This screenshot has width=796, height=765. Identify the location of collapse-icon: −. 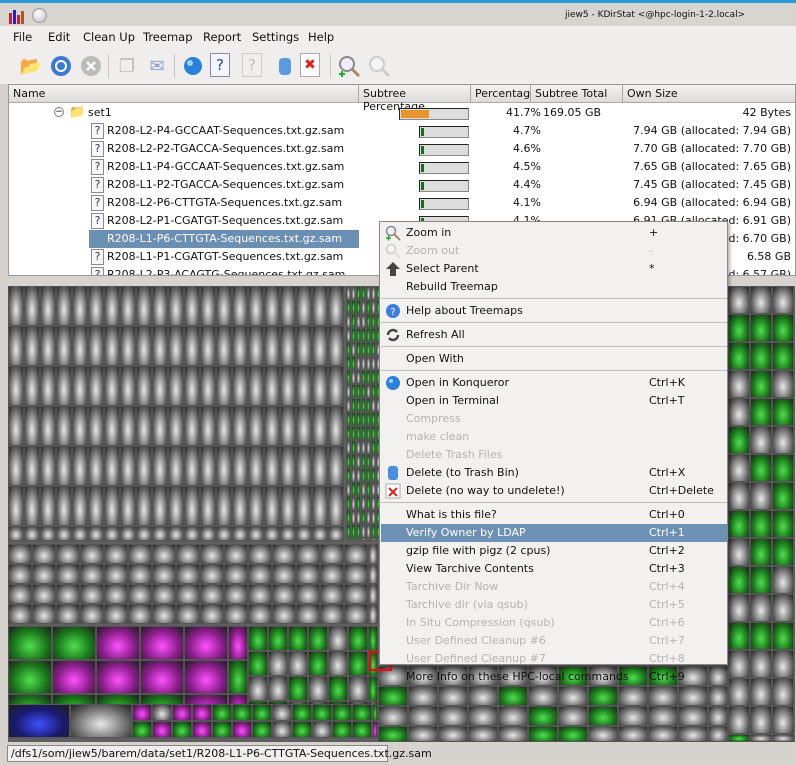
(59, 112).